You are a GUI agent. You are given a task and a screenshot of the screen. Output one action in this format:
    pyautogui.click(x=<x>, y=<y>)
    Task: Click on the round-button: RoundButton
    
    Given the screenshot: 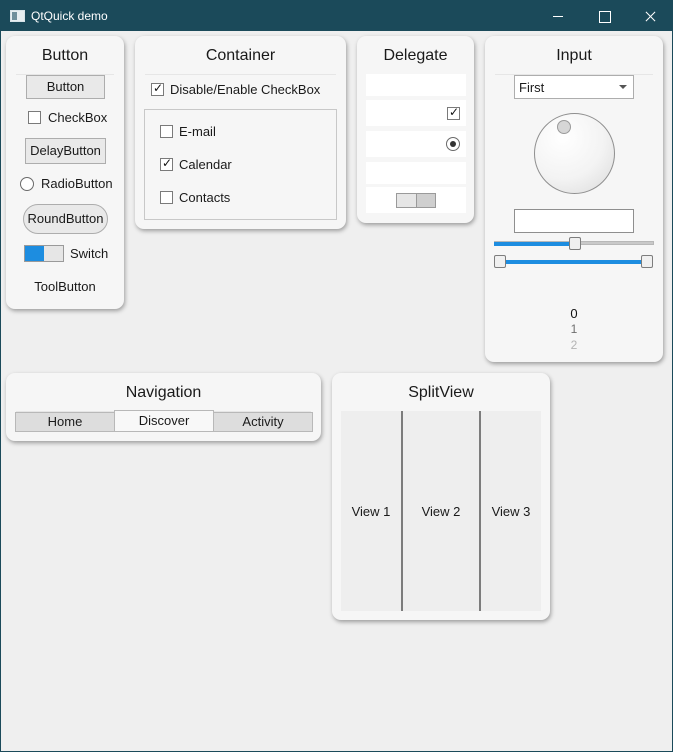 What is the action you would take?
    pyautogui.click(x=65, y=219)
    